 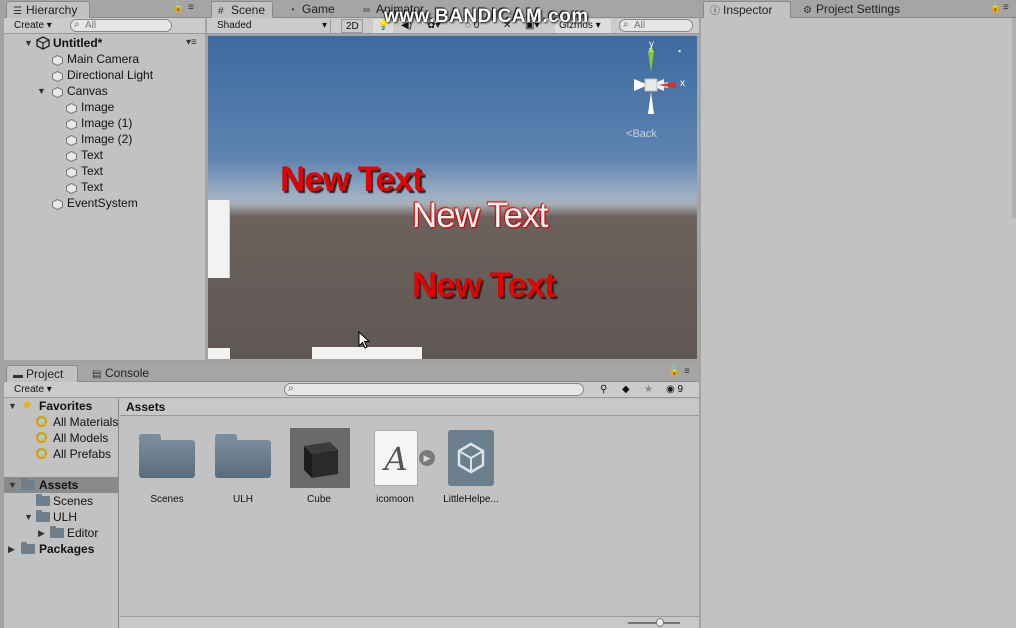 What do you see at coordinates (121, 25) in the screenshot?
I see `hierarchy-search-input: ⌕ All` at bounding box center [121, 25].